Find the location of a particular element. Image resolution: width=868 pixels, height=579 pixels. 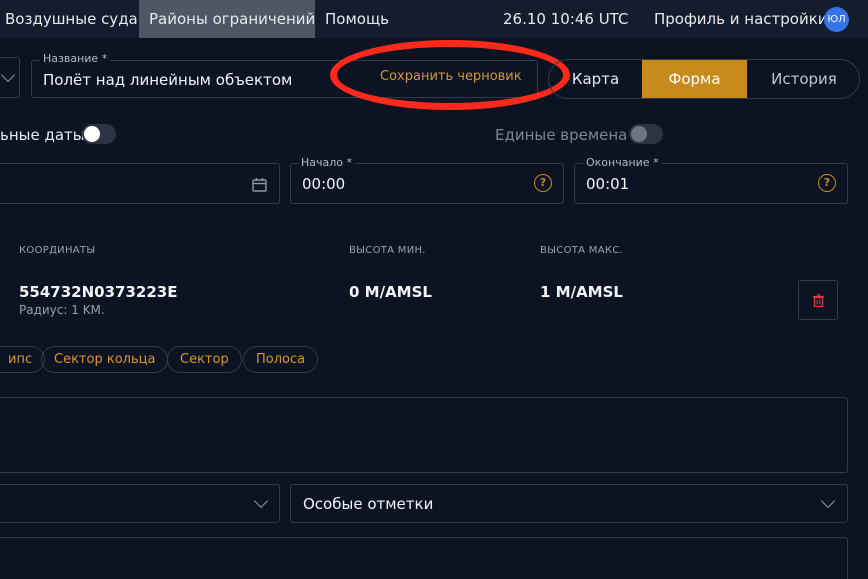

single-times-toggle is located at coordinates (646, 134).